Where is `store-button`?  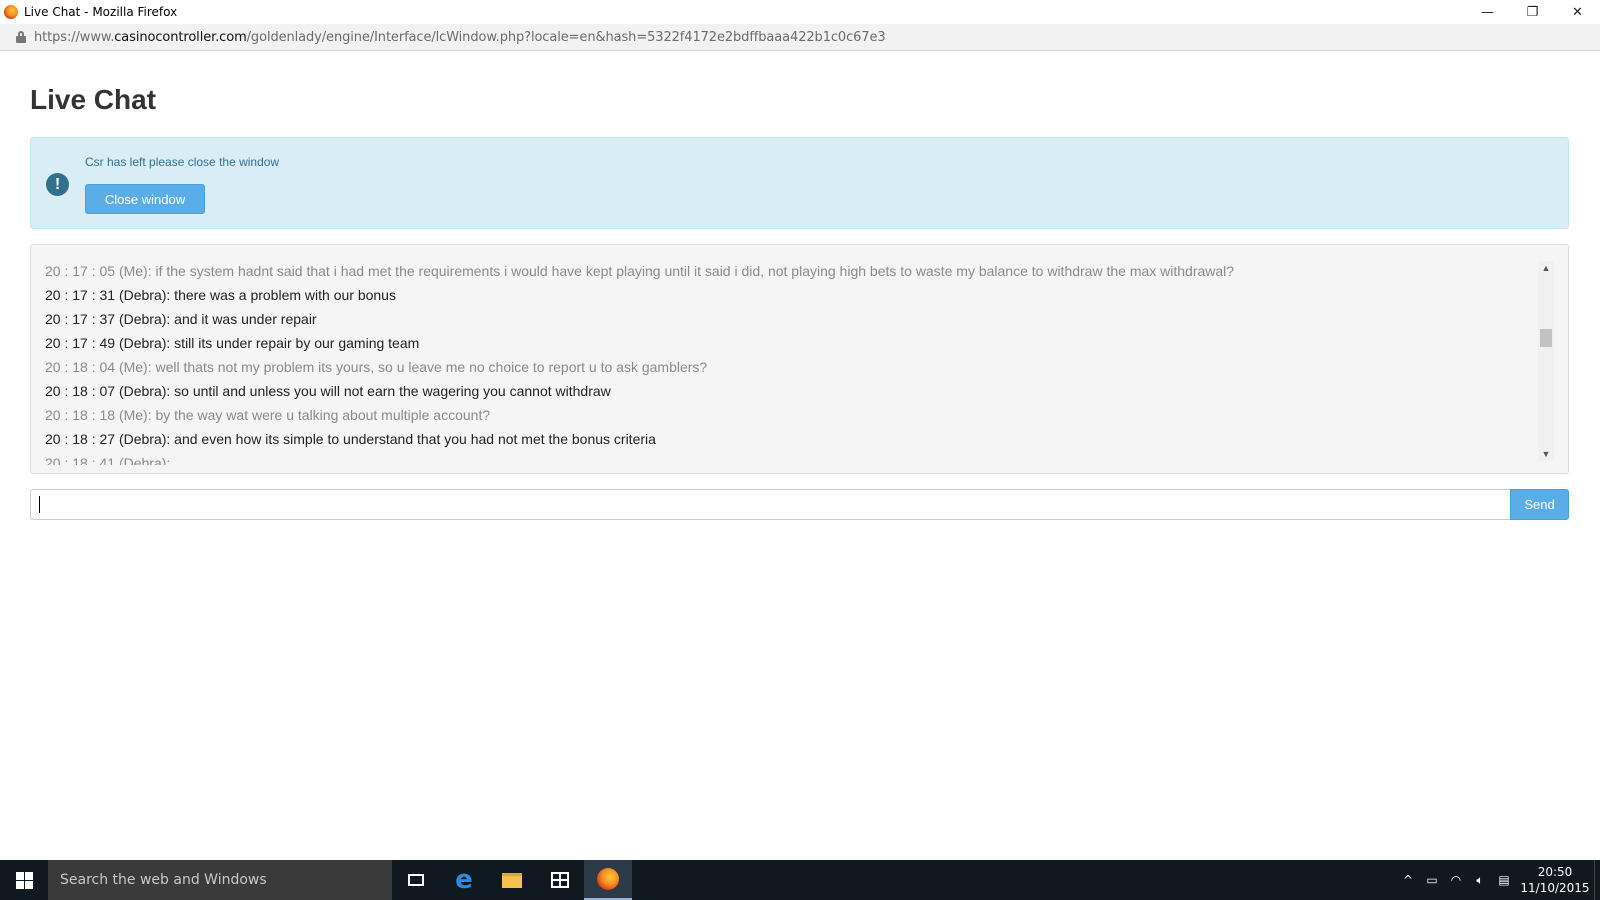
store-button is located at coordinates (560, 880).